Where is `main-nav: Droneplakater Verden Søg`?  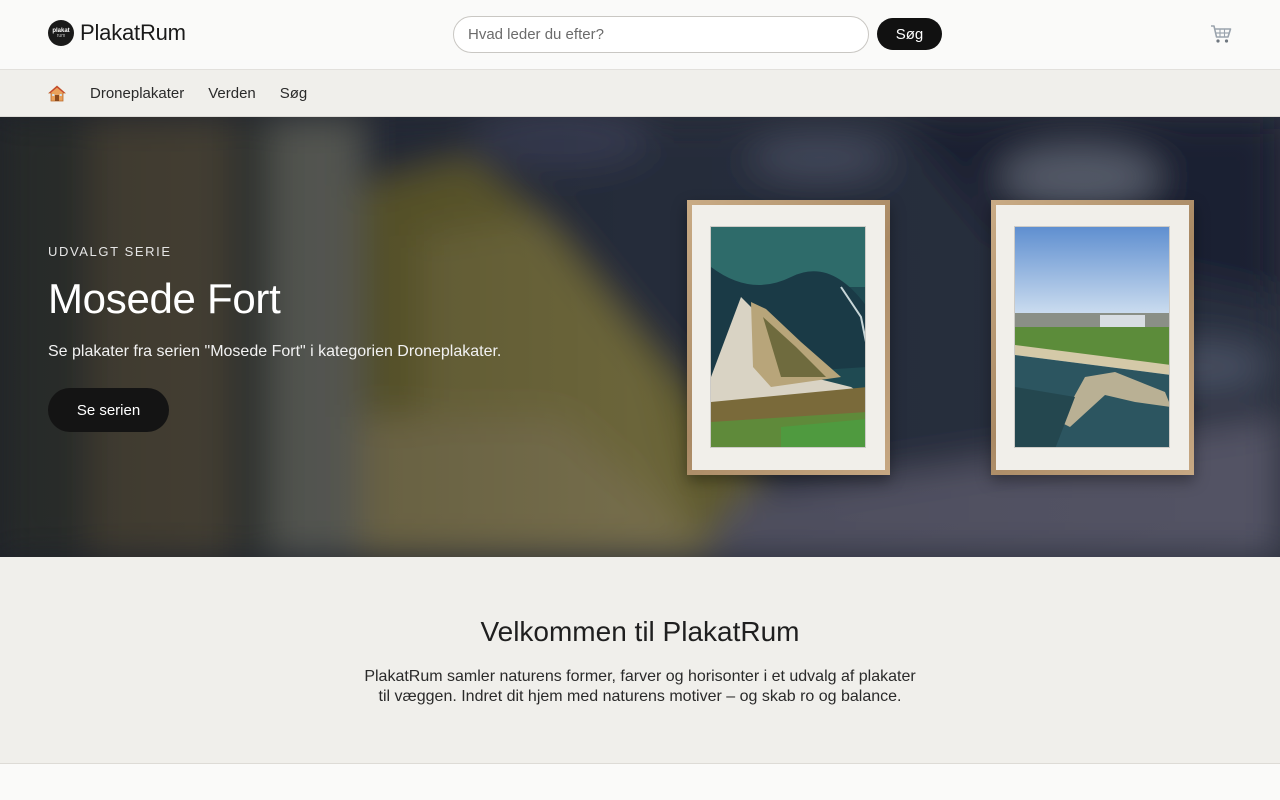
main-nav: Droneplakater Verden Søg is located at coordinates (640, 93).